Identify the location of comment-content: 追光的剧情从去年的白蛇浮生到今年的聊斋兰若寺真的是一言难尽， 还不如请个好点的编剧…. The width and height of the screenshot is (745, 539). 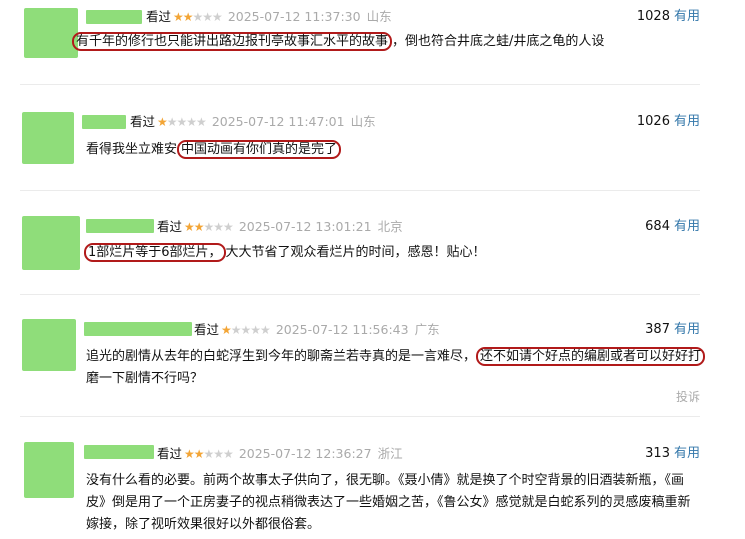
(406, 368).